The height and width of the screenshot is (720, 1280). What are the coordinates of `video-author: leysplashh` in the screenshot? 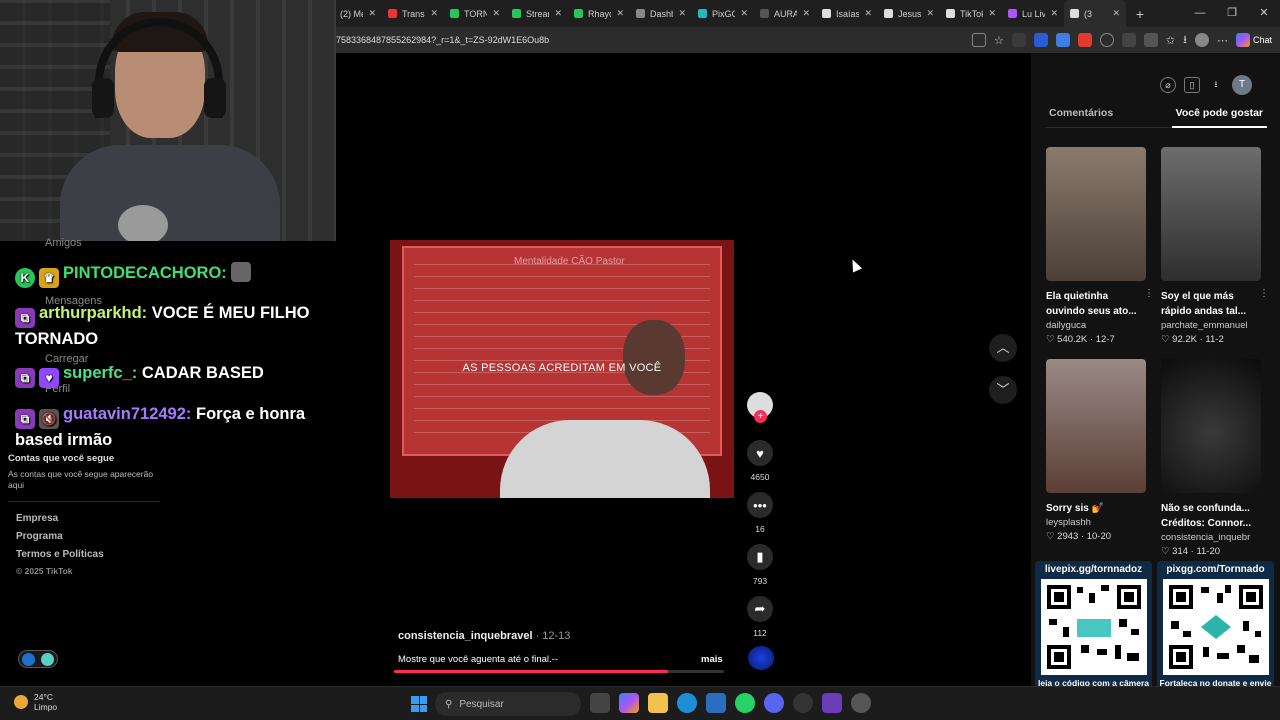 It's located at (1096, 522).